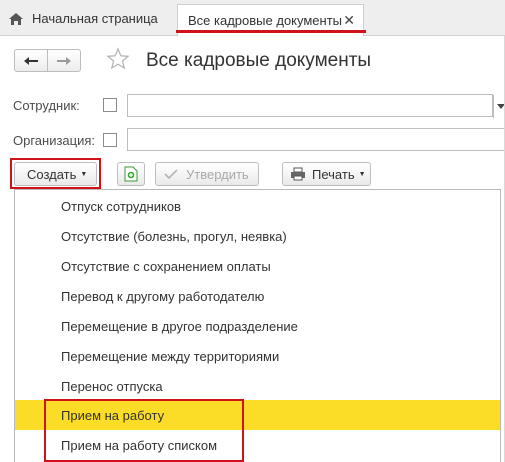 The image size is (505, 462). Describe the element at coordinates (298, 174) in the screenshot. I see `printer-icon` at that location.